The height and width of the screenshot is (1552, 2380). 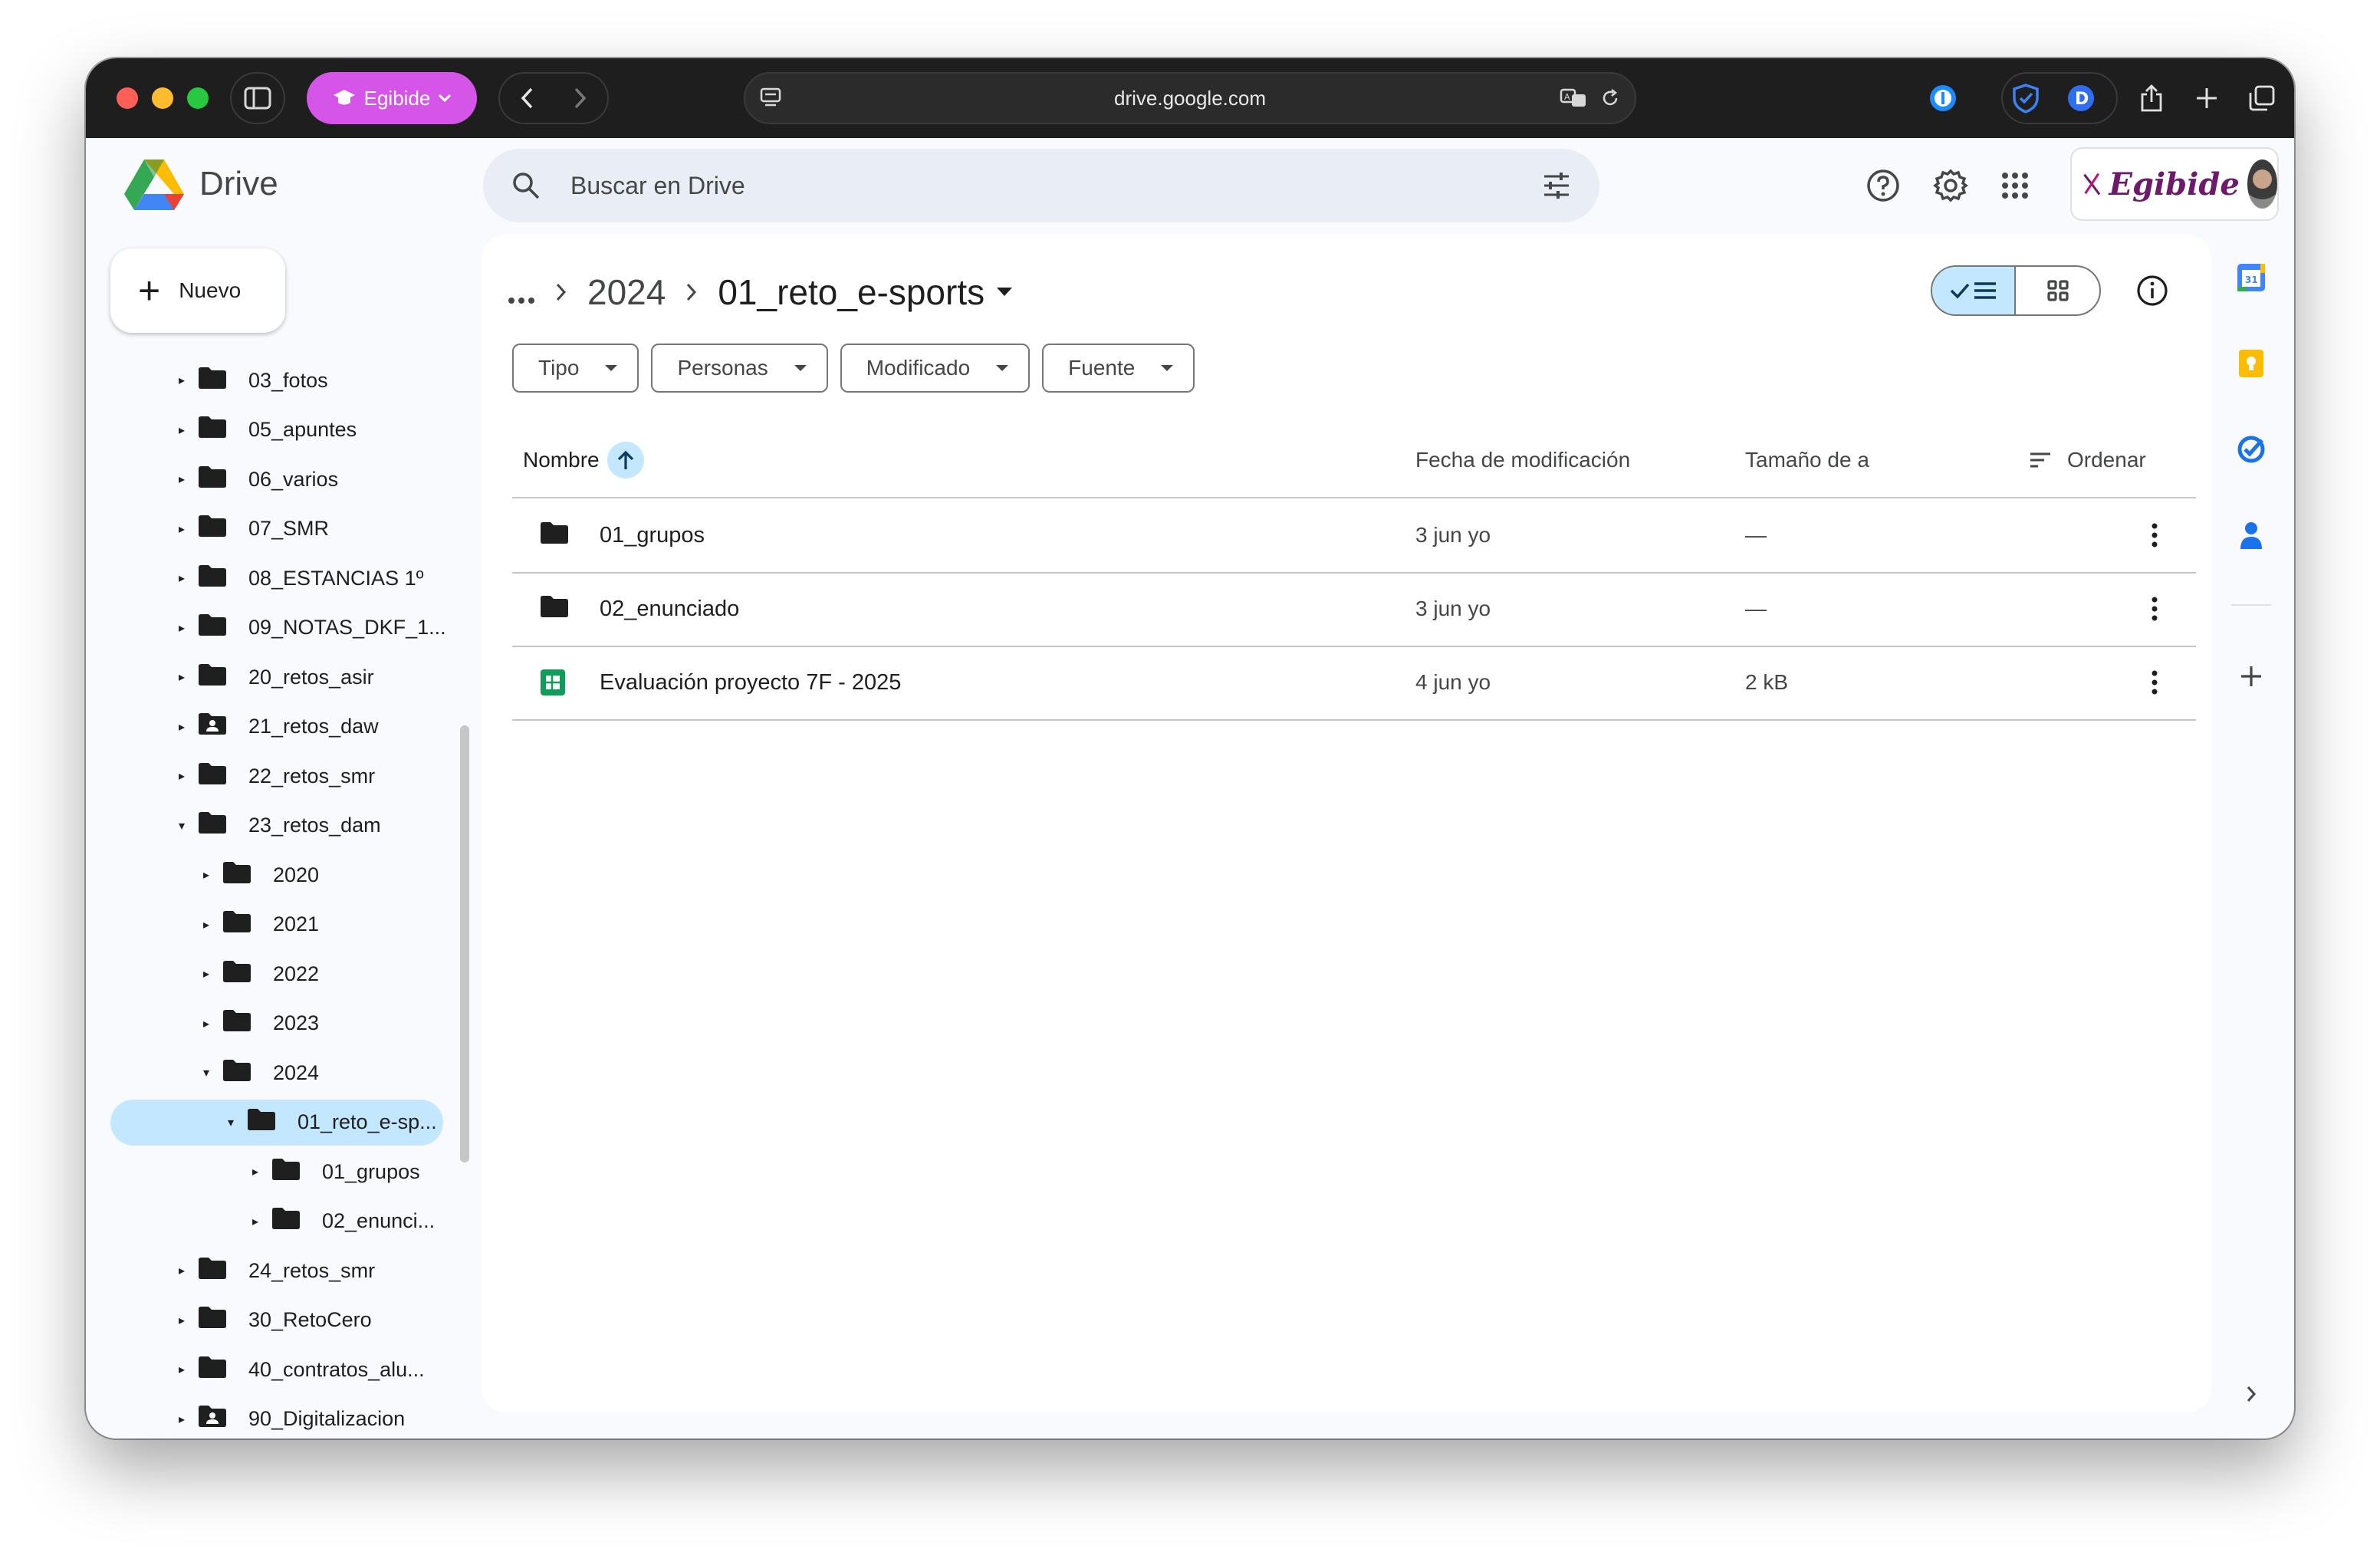 What do you see at coordinates (866, 292) in the screenshot?
I see `breadcrumb-current-folder: 01_reto_e-sports` at bounding box center [866, 292].